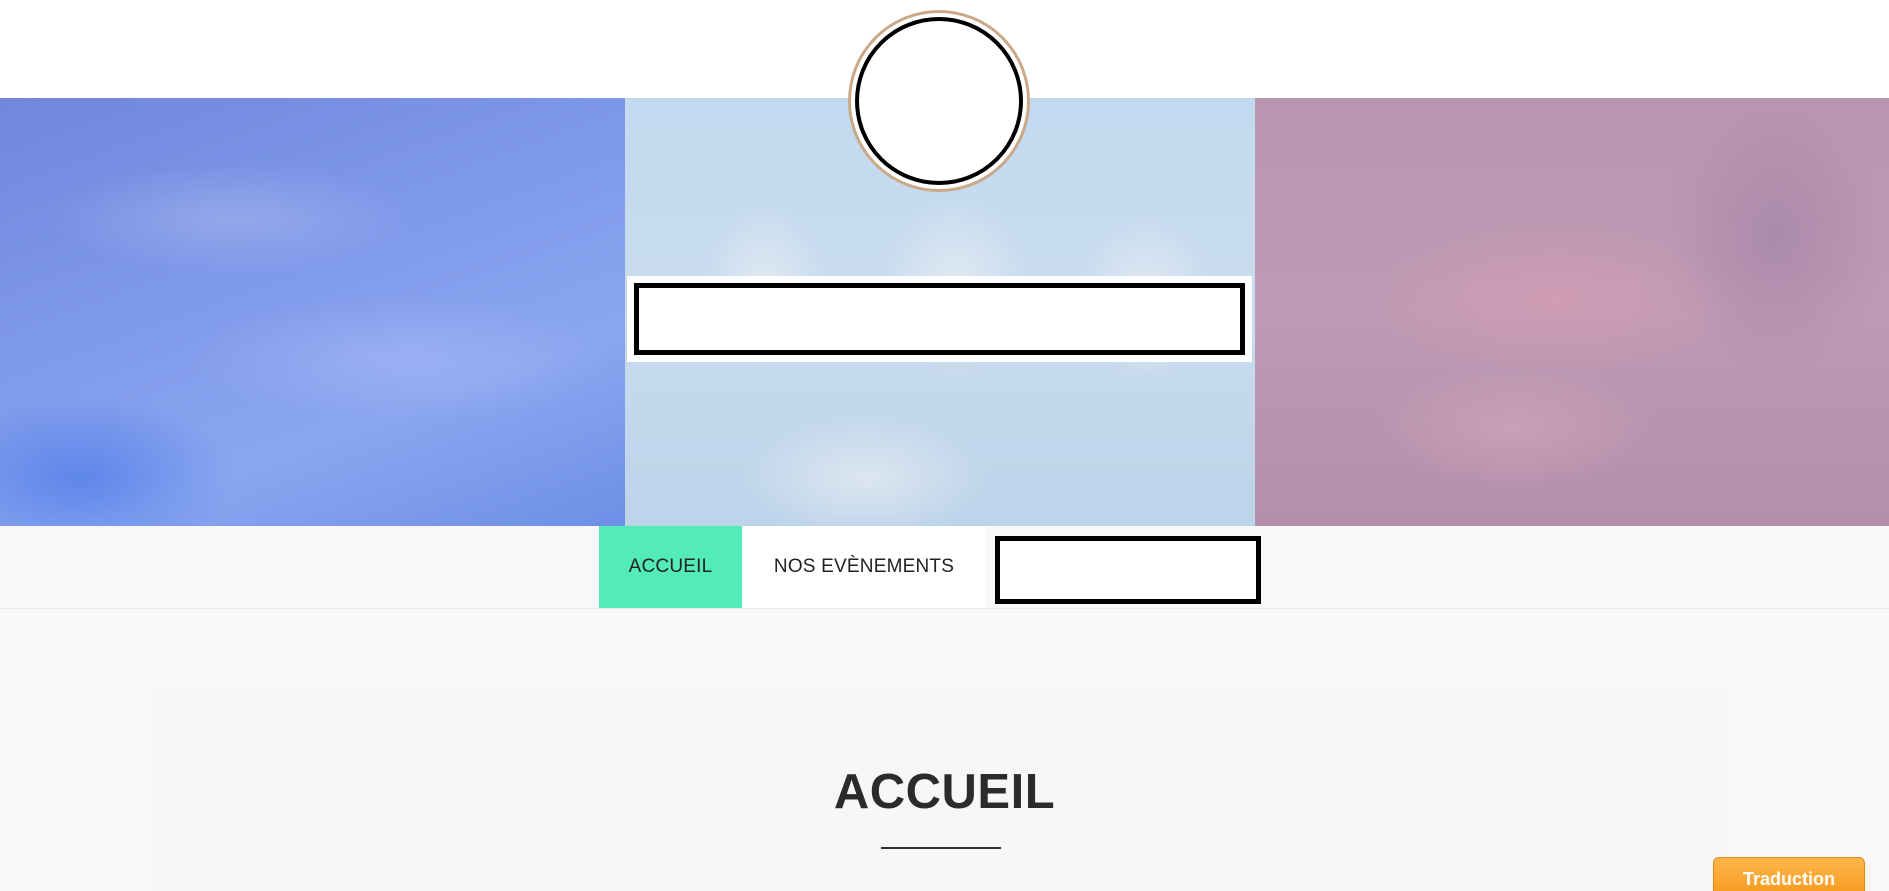  What do you see at coordinates (939, 319) in the screenshot?
I see `site-title-redacted` at bounding box center [939, 319].